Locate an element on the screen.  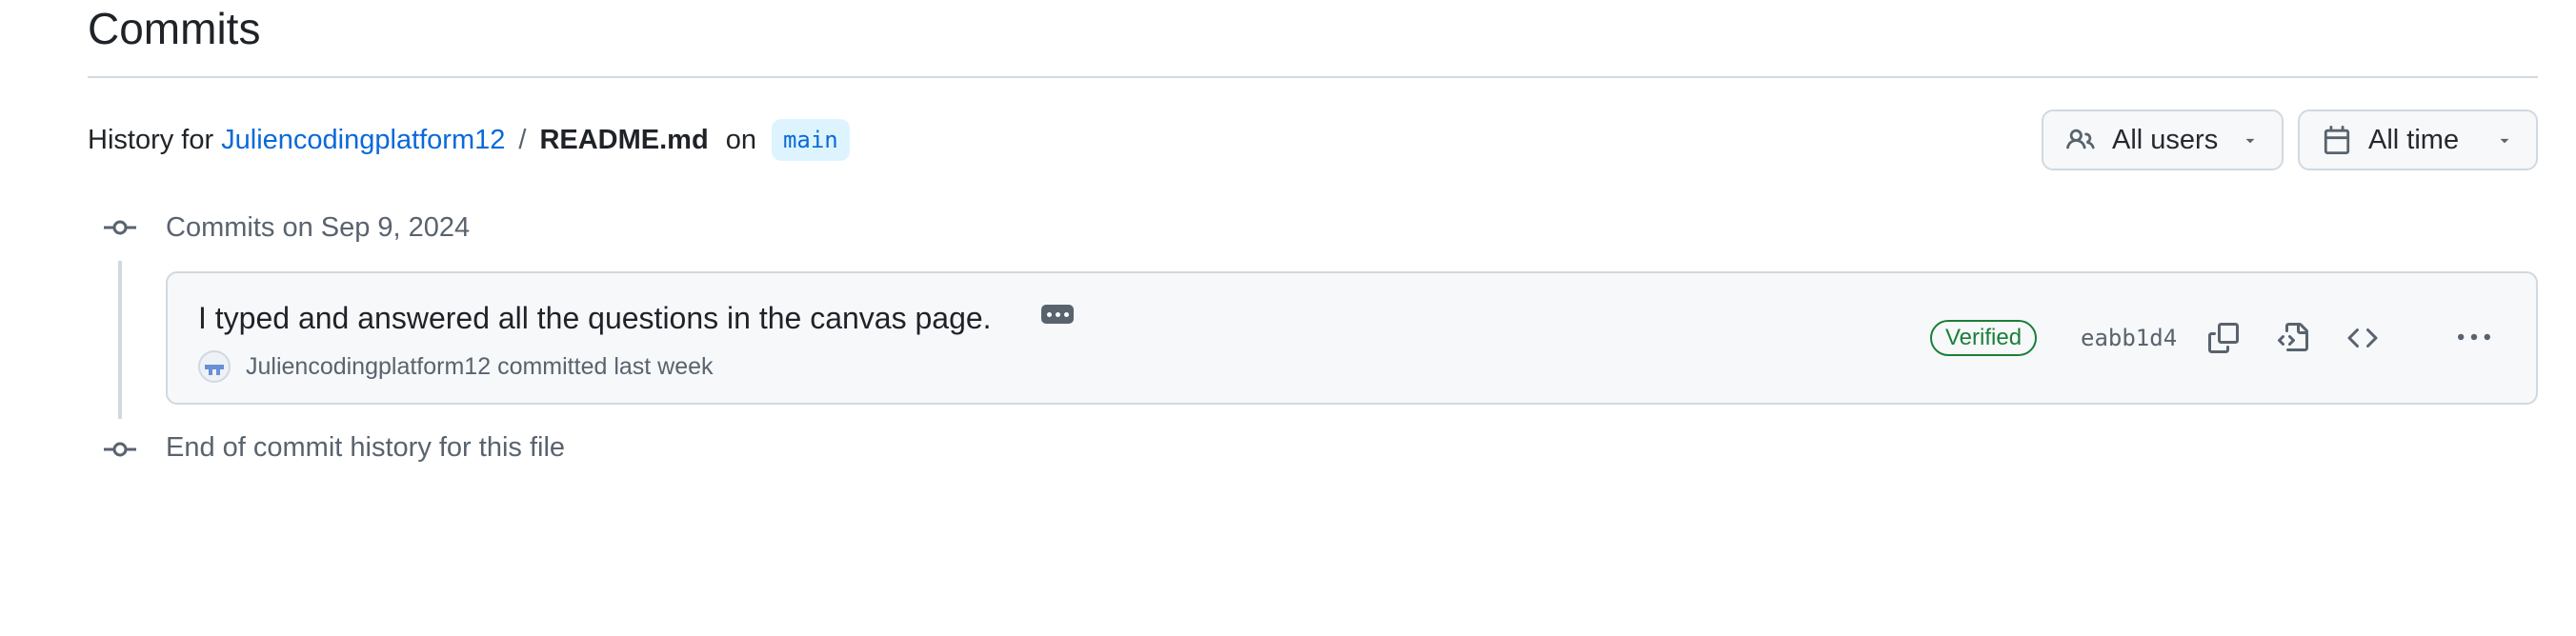
file-name: README.md is located at coordinates (624, 139).